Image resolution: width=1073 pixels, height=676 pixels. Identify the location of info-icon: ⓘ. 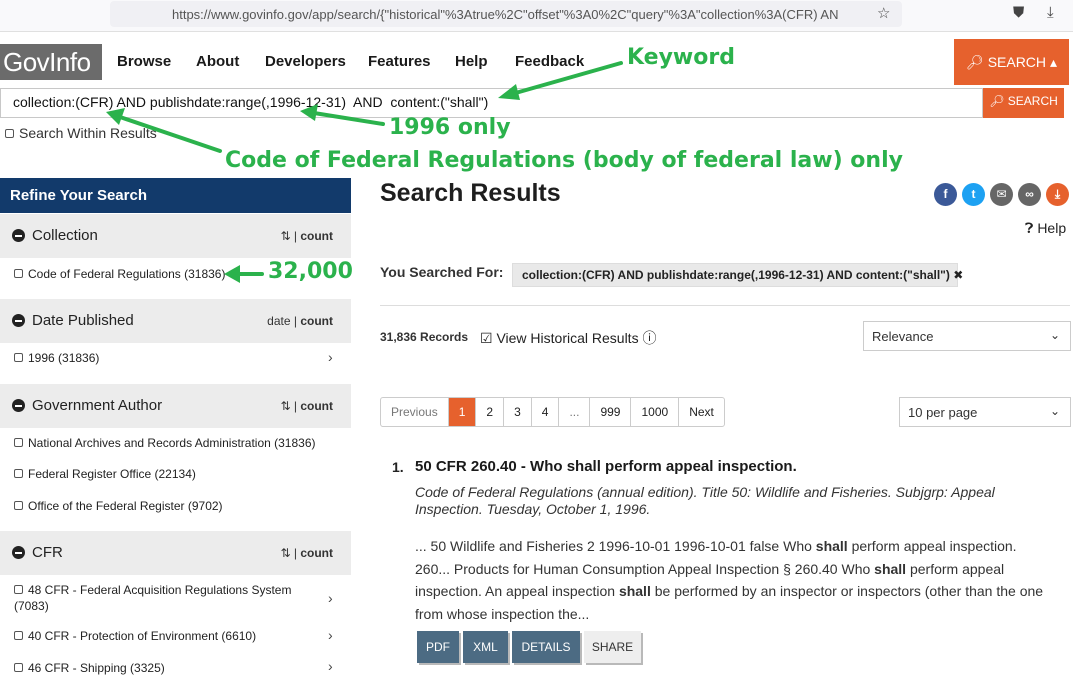
(649, 338).